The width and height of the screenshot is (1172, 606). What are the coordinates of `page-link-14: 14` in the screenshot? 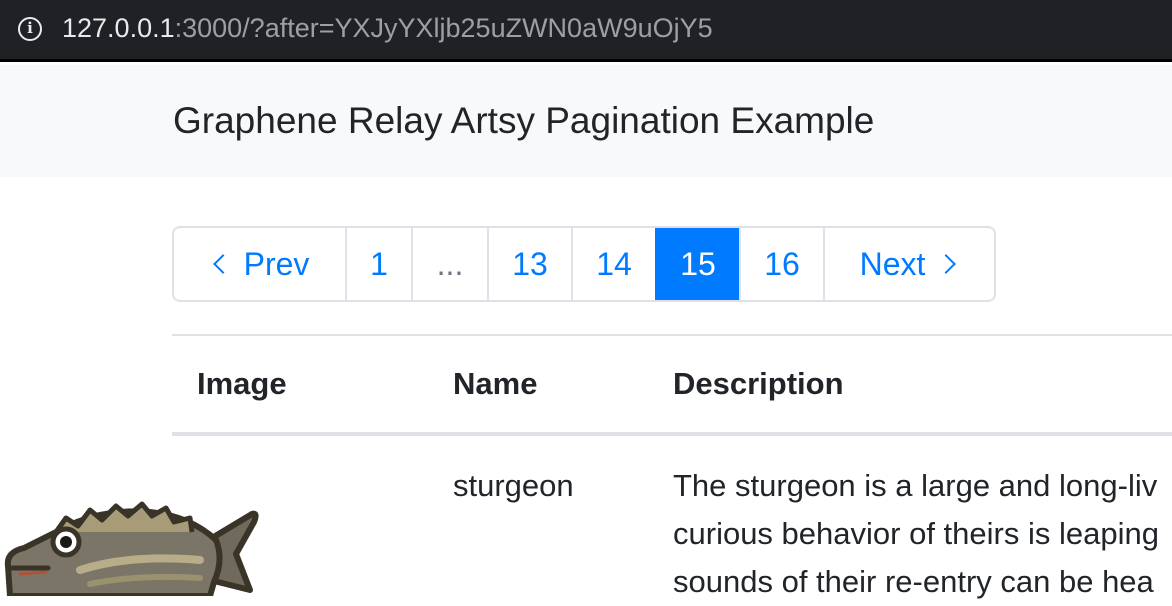 It's located at (613, 264).